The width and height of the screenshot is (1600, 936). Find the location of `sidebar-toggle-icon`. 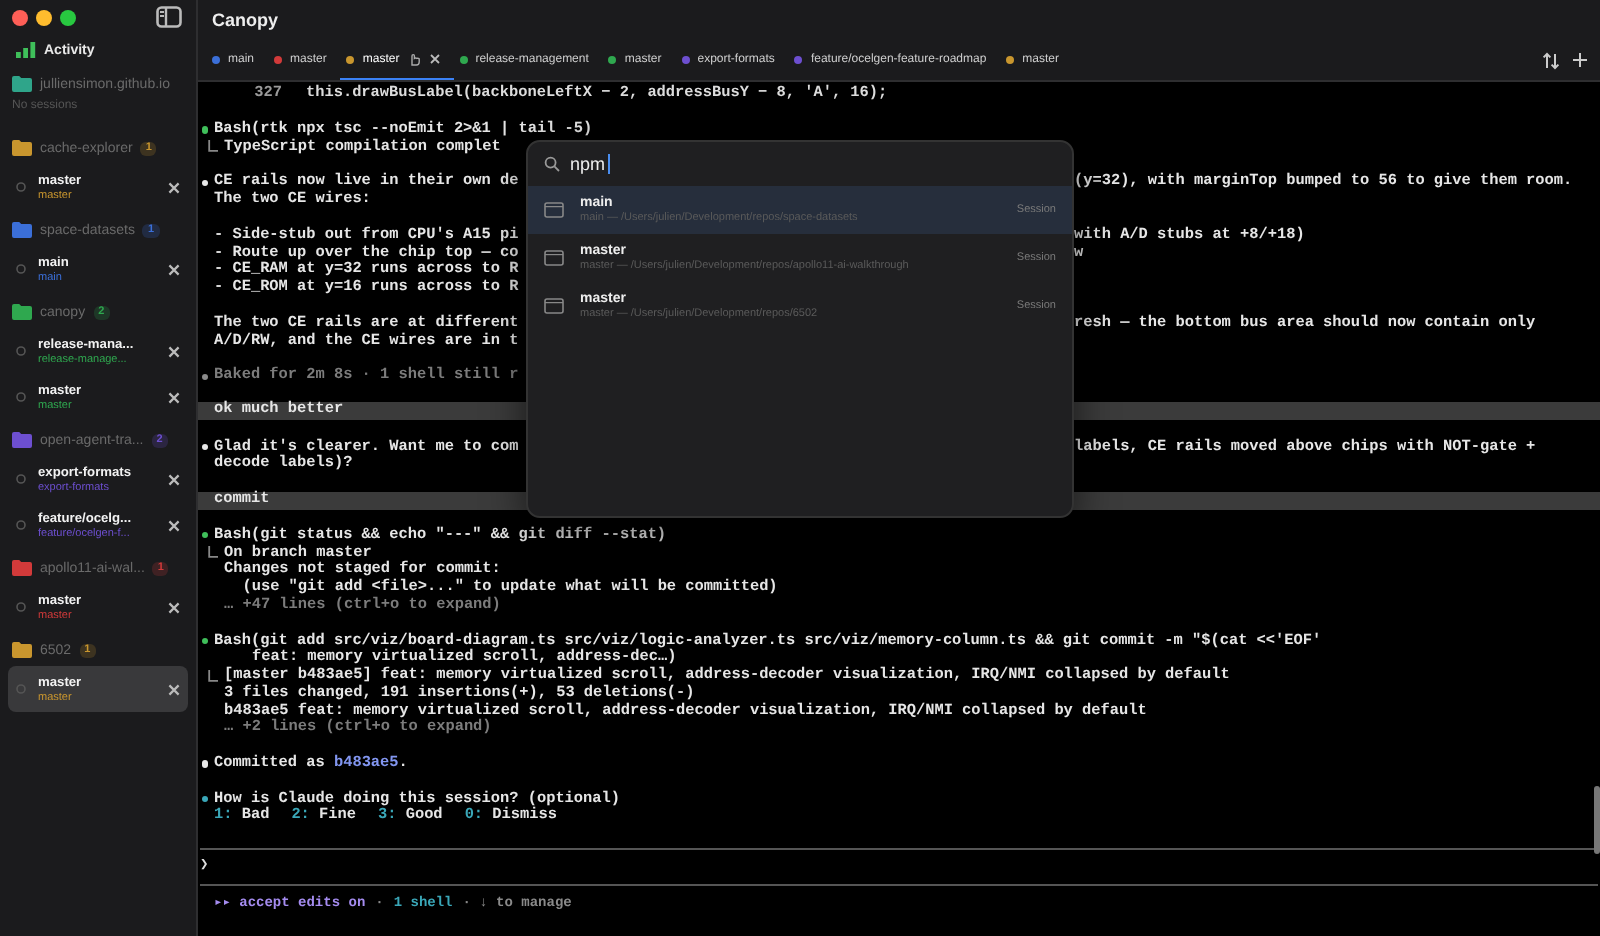

sidebar-toggle-icon is located at coordinates (169, 17).